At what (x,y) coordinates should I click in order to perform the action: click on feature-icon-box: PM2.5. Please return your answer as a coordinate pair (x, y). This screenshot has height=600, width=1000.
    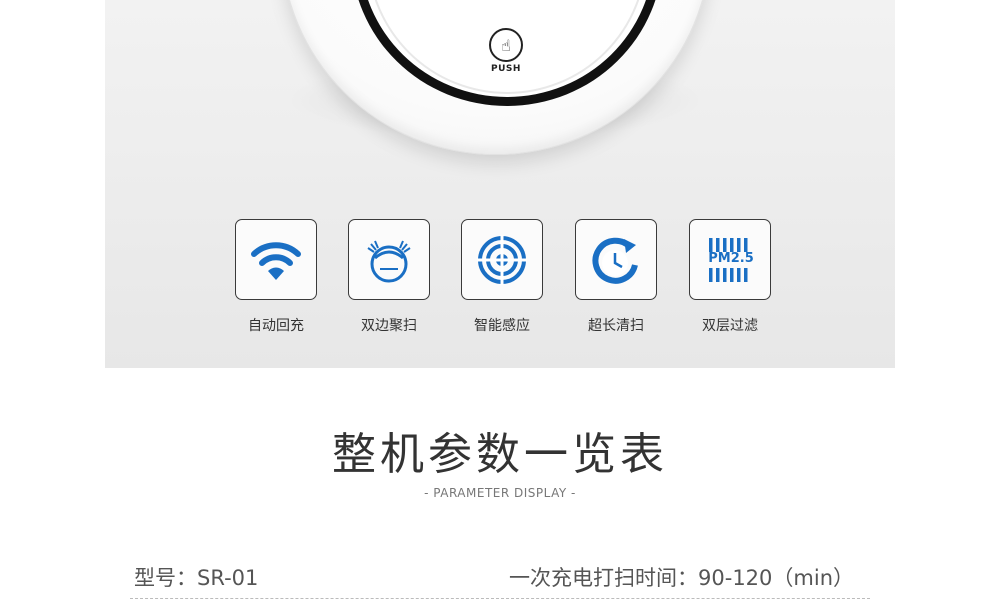
    Looking at the image, I should click on (730, 259).